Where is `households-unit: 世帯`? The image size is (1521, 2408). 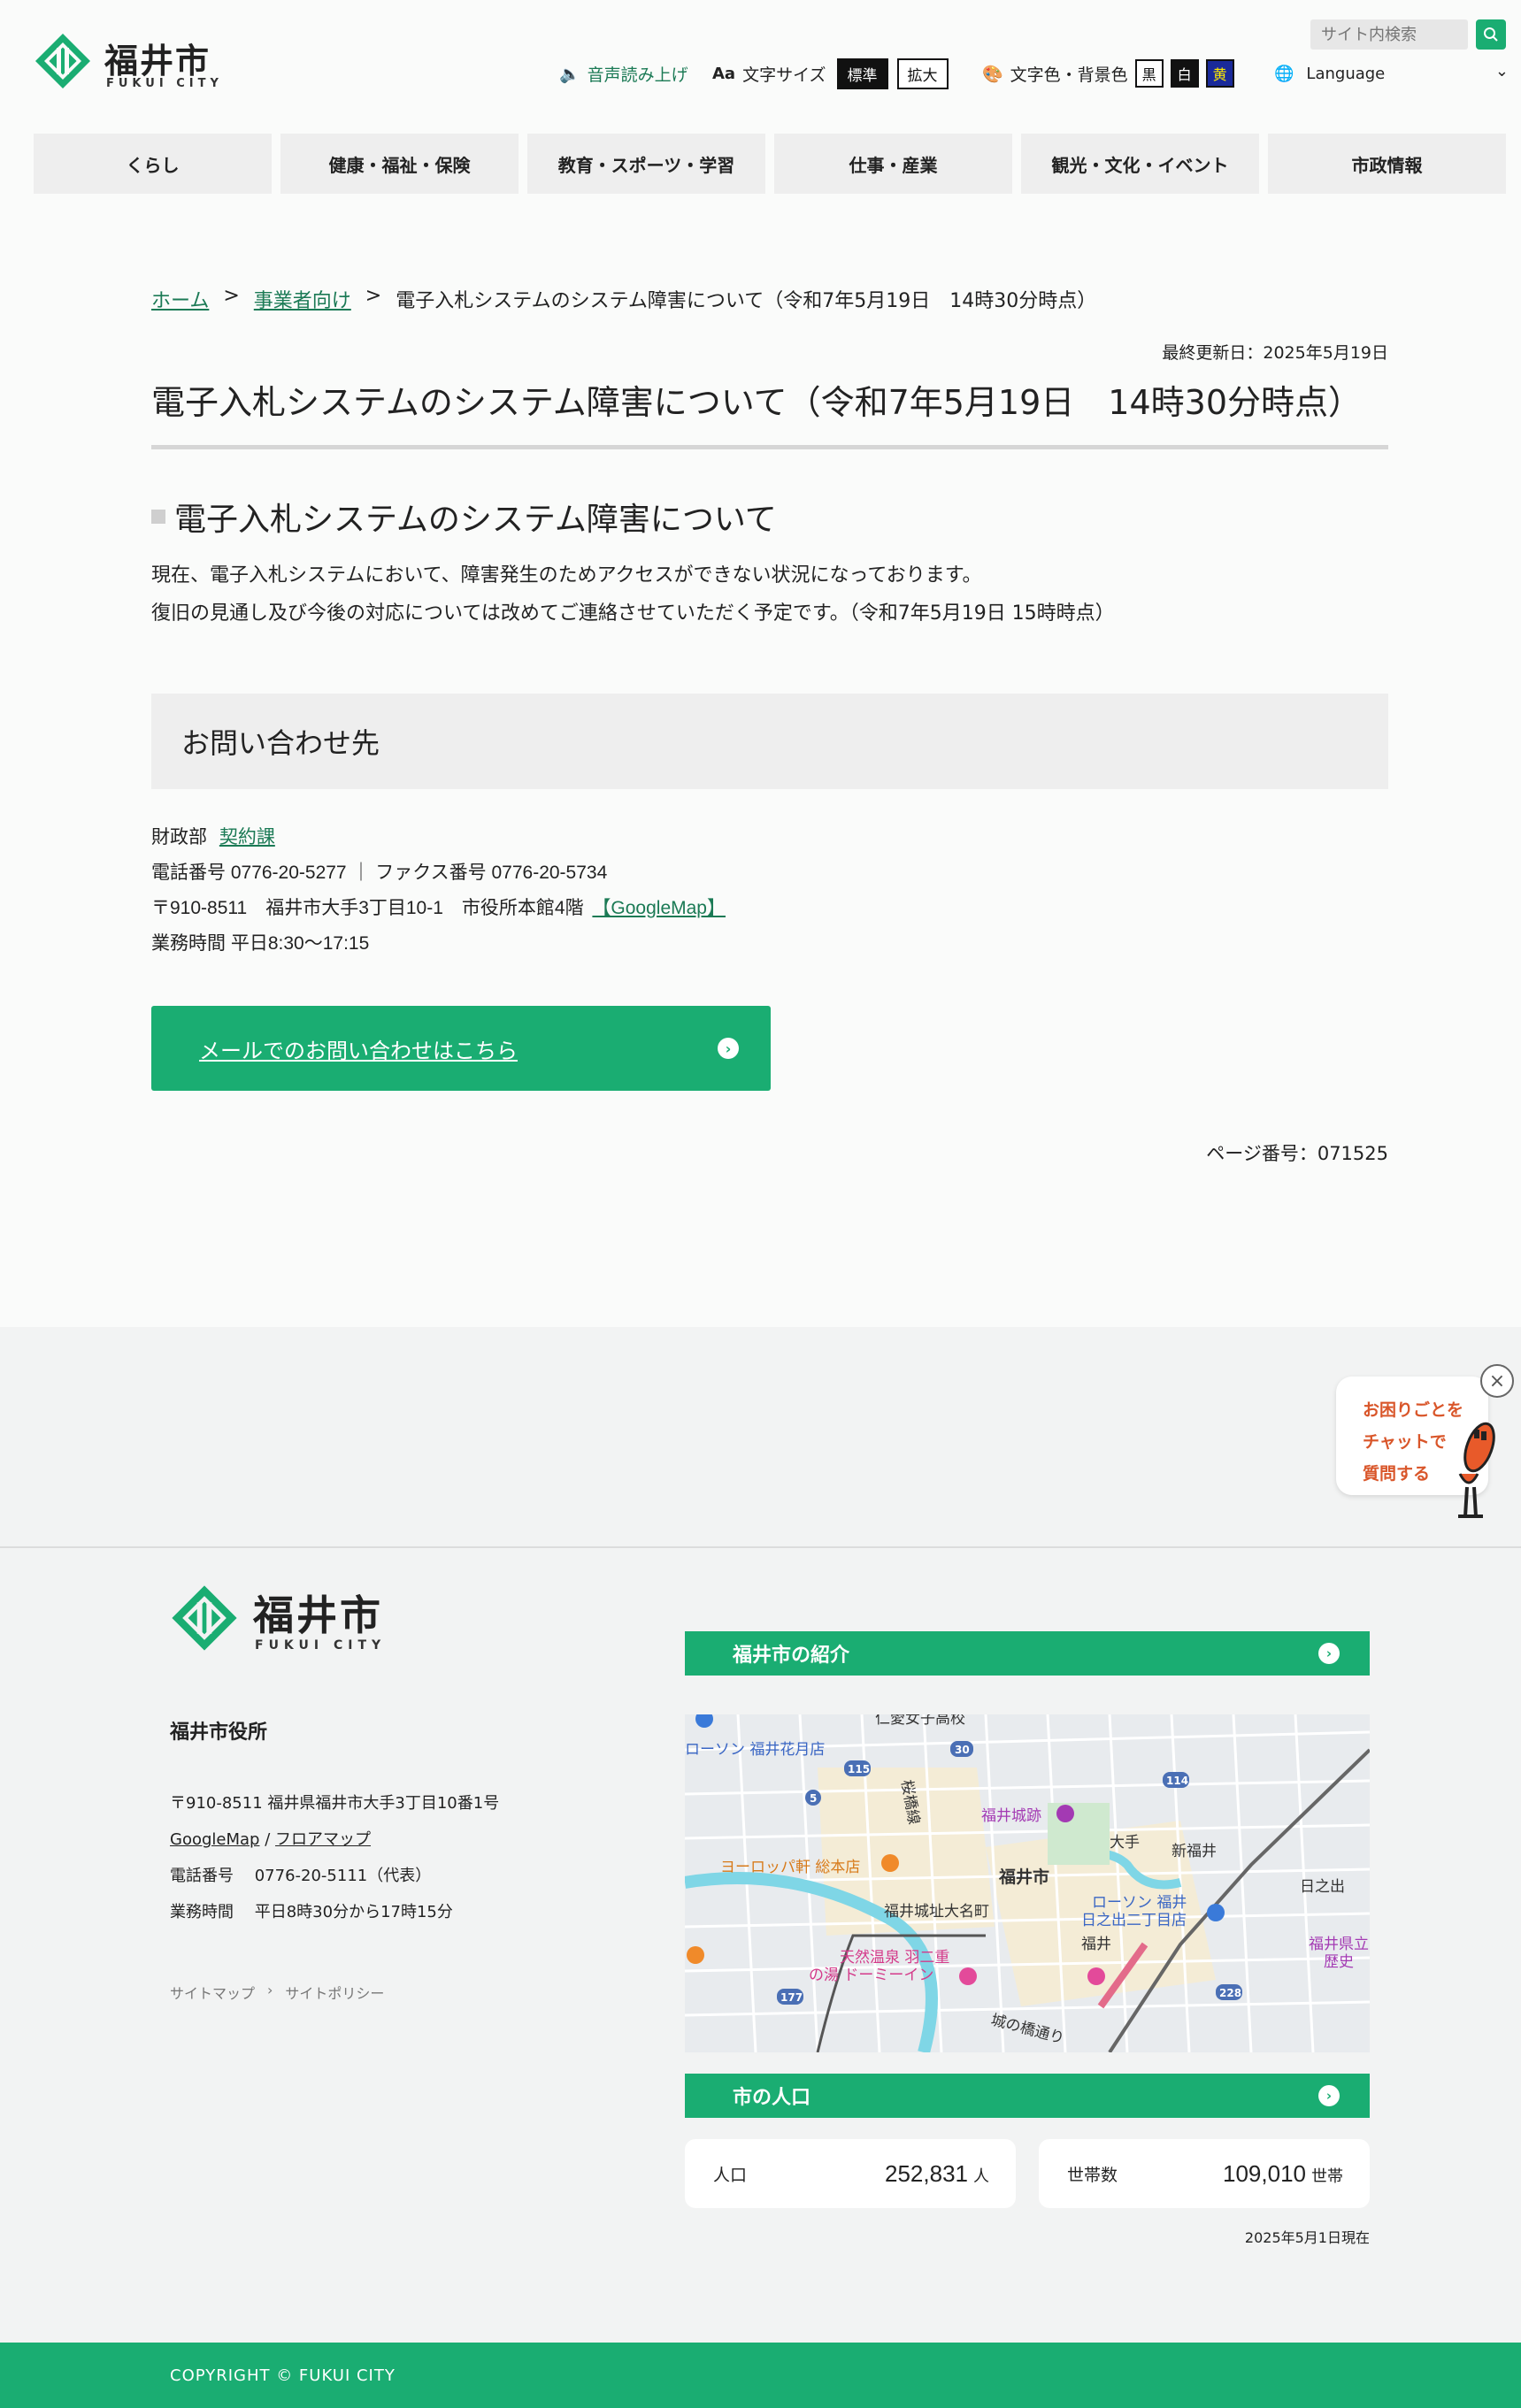
households-unit: 世帯 is located at coordinates (1327, 2175).